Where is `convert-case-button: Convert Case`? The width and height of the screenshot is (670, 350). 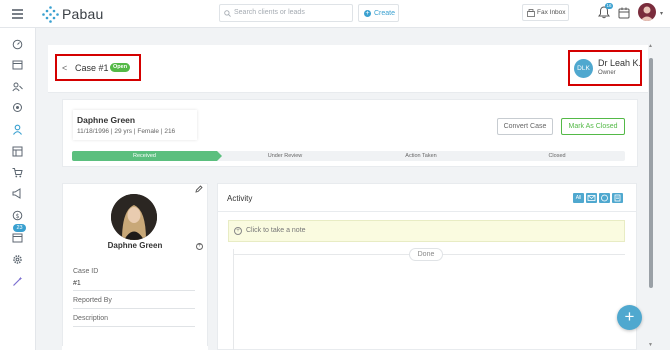 convert-case-button: Convert Case is located at coordinates (525, 126).